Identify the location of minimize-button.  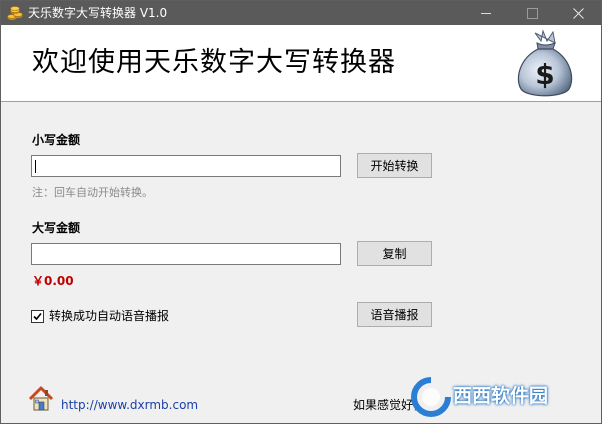
(486, 13).